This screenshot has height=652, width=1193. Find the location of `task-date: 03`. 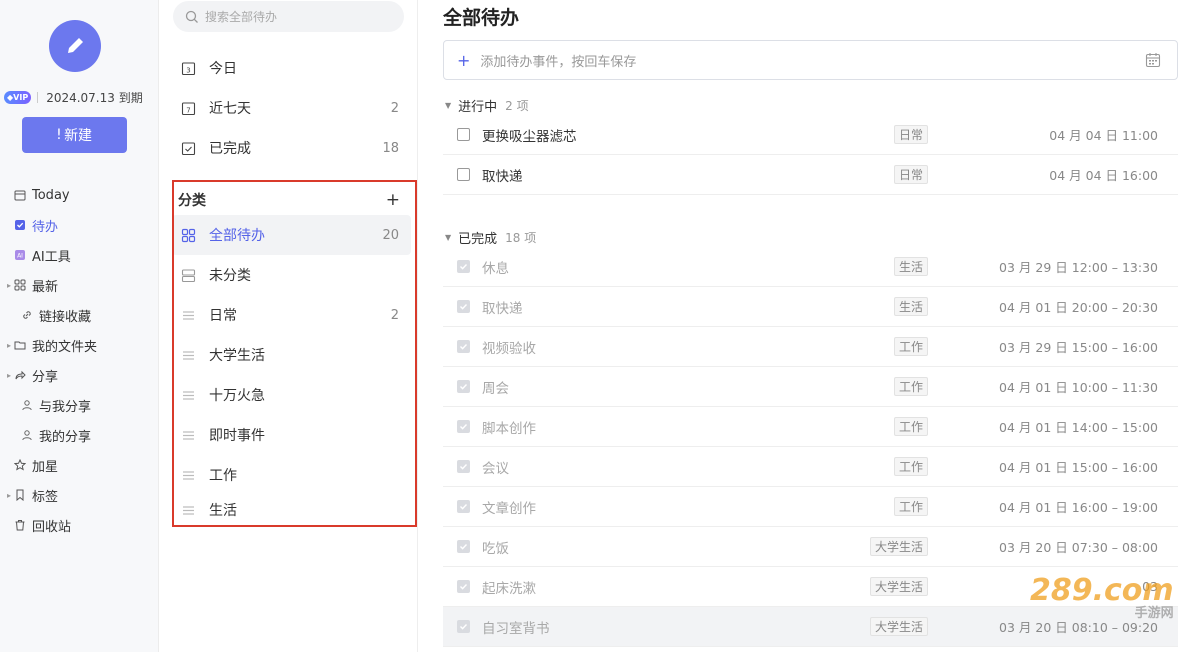

task-date: 03 is located at coordinates (1150, 586).